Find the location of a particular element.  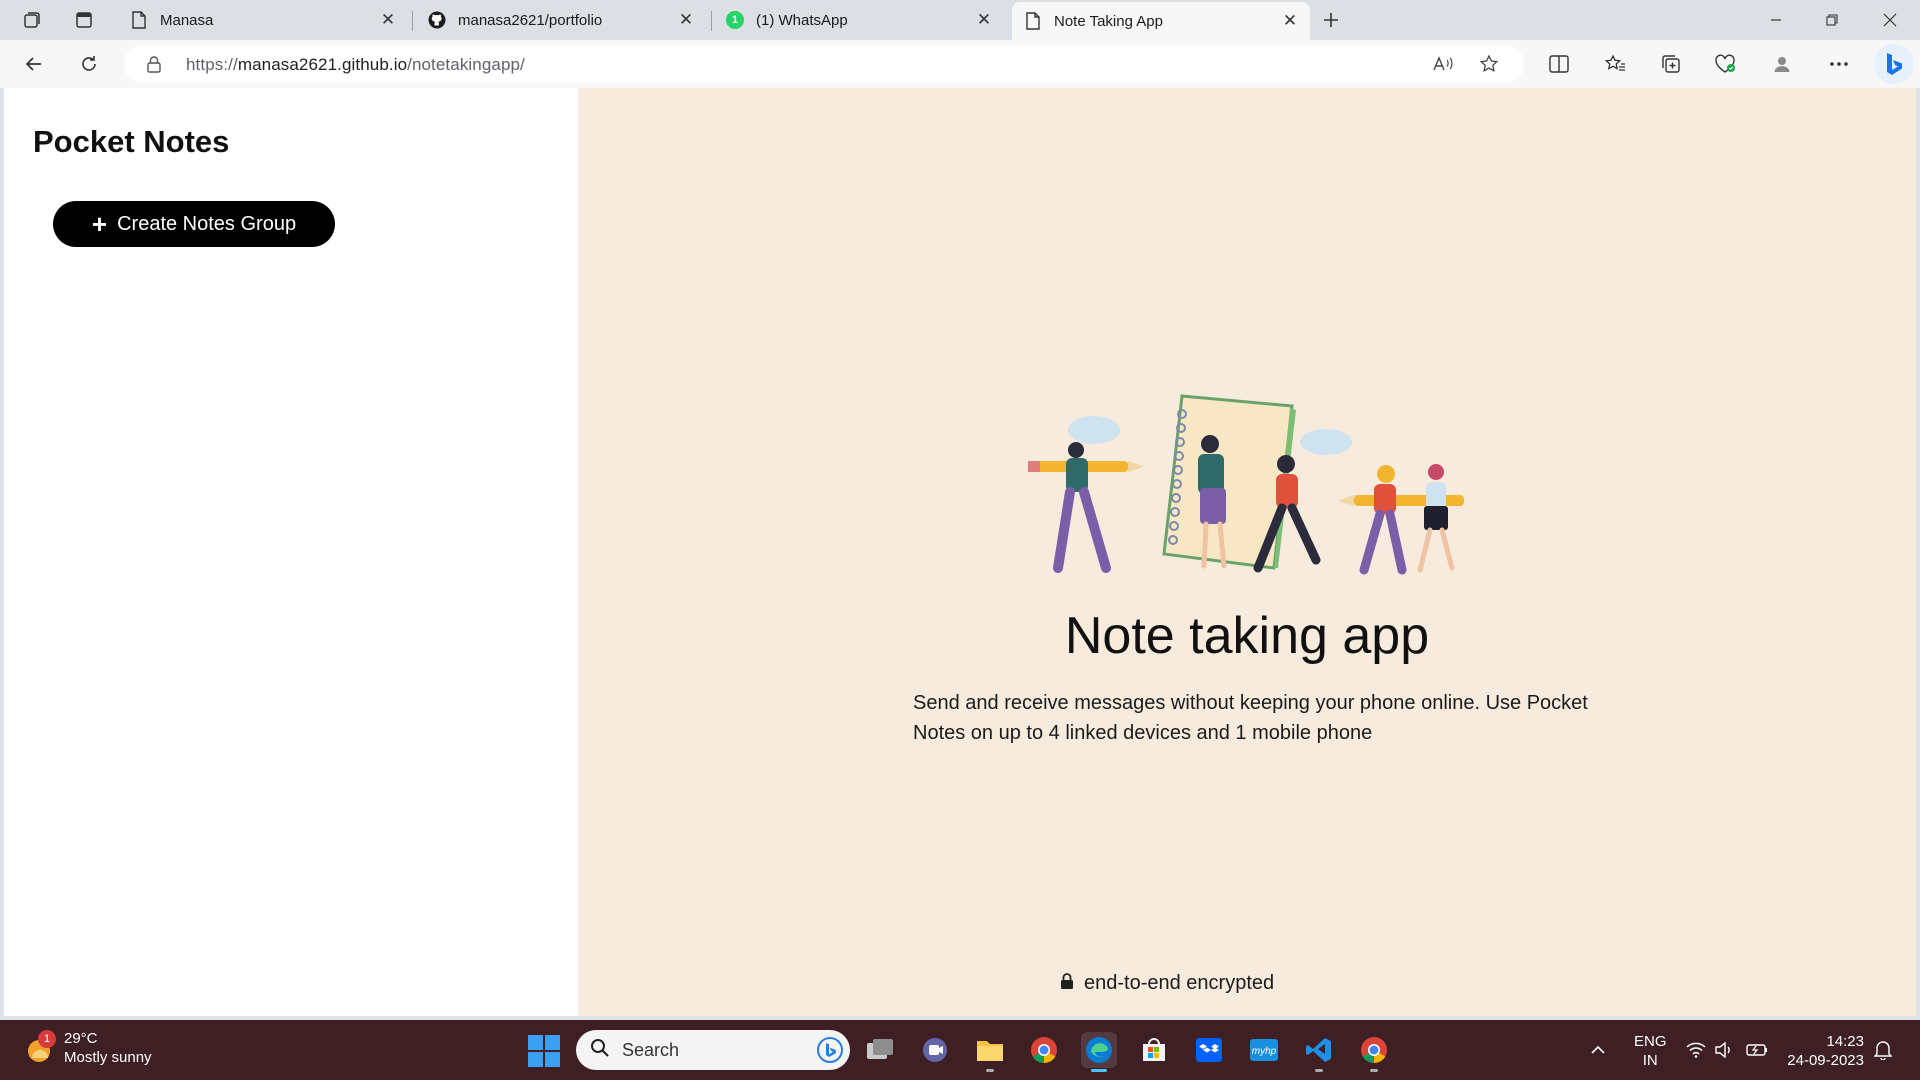

language-indicator: ENG IN is located at coordinates (1650, 1051).